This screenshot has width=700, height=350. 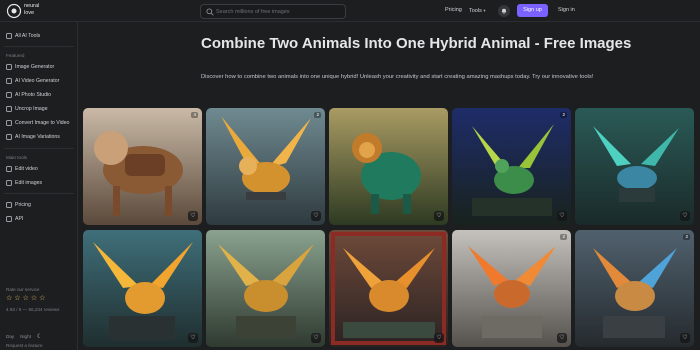 What do you see at coordinates (280, 12) in the screenshot?
I see `search-input` at bounding box center [280, 12].